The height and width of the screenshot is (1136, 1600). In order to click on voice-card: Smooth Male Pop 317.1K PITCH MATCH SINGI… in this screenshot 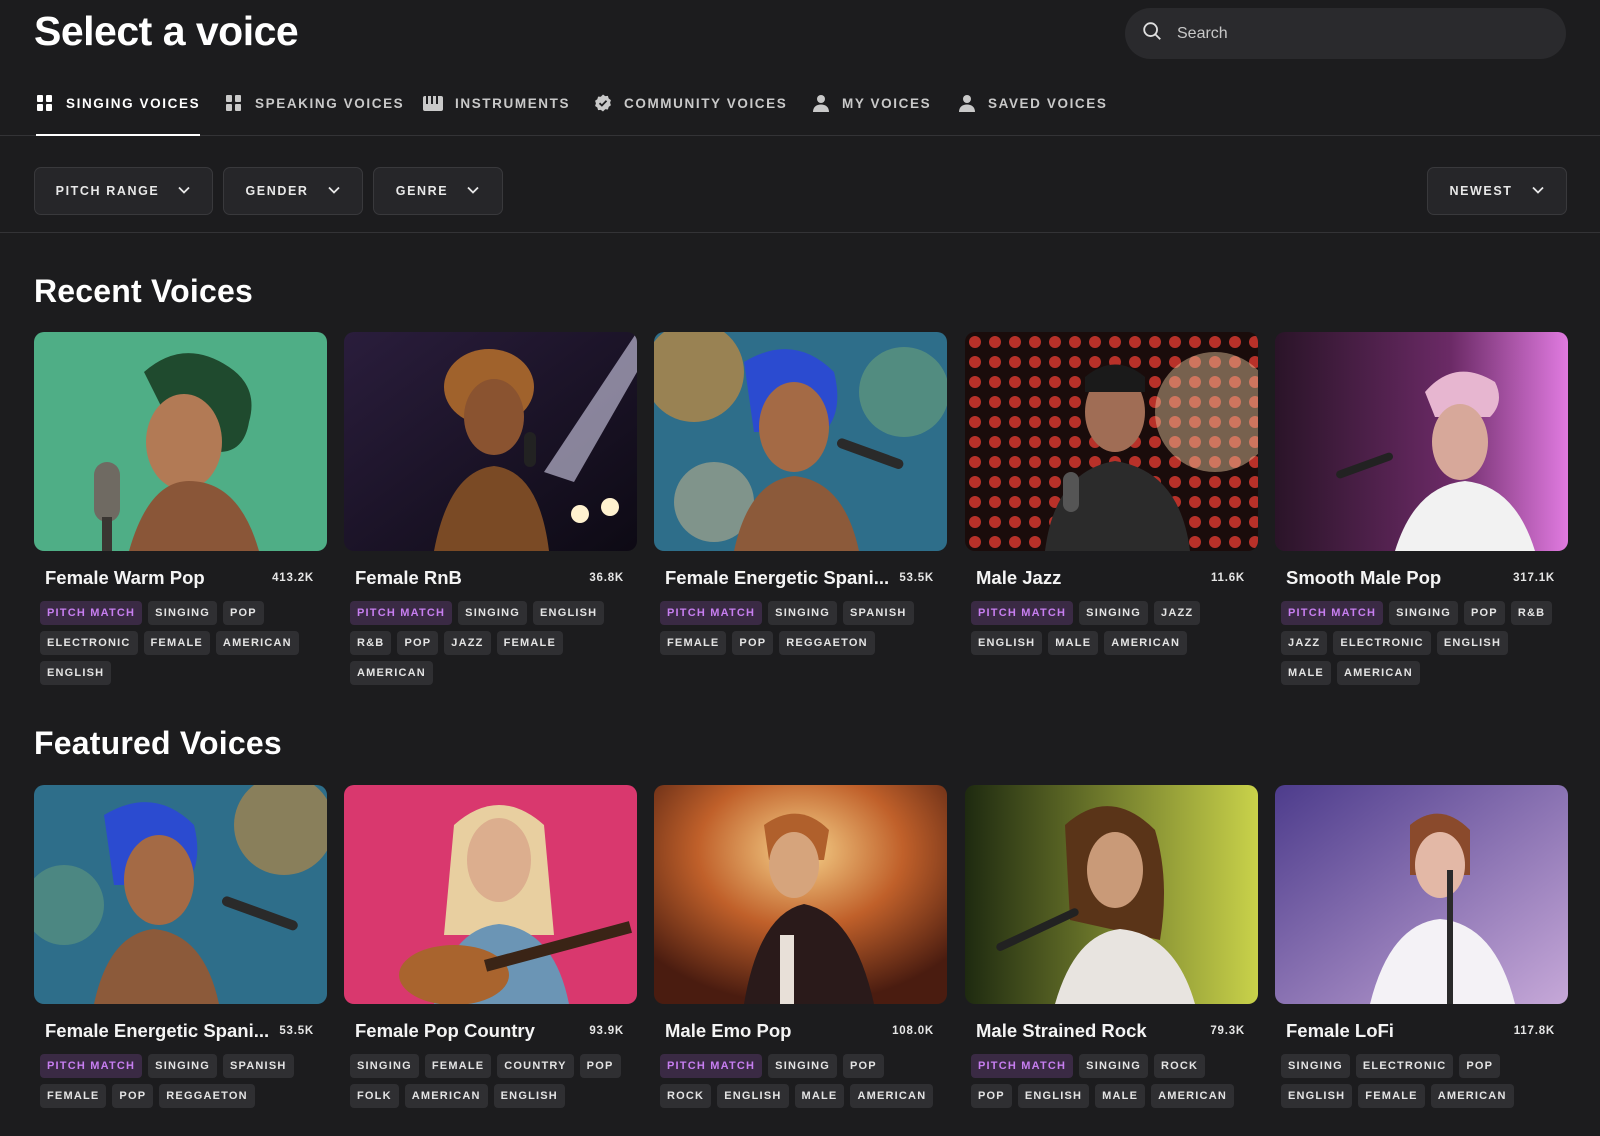, I will do `click(1421, 508)`.